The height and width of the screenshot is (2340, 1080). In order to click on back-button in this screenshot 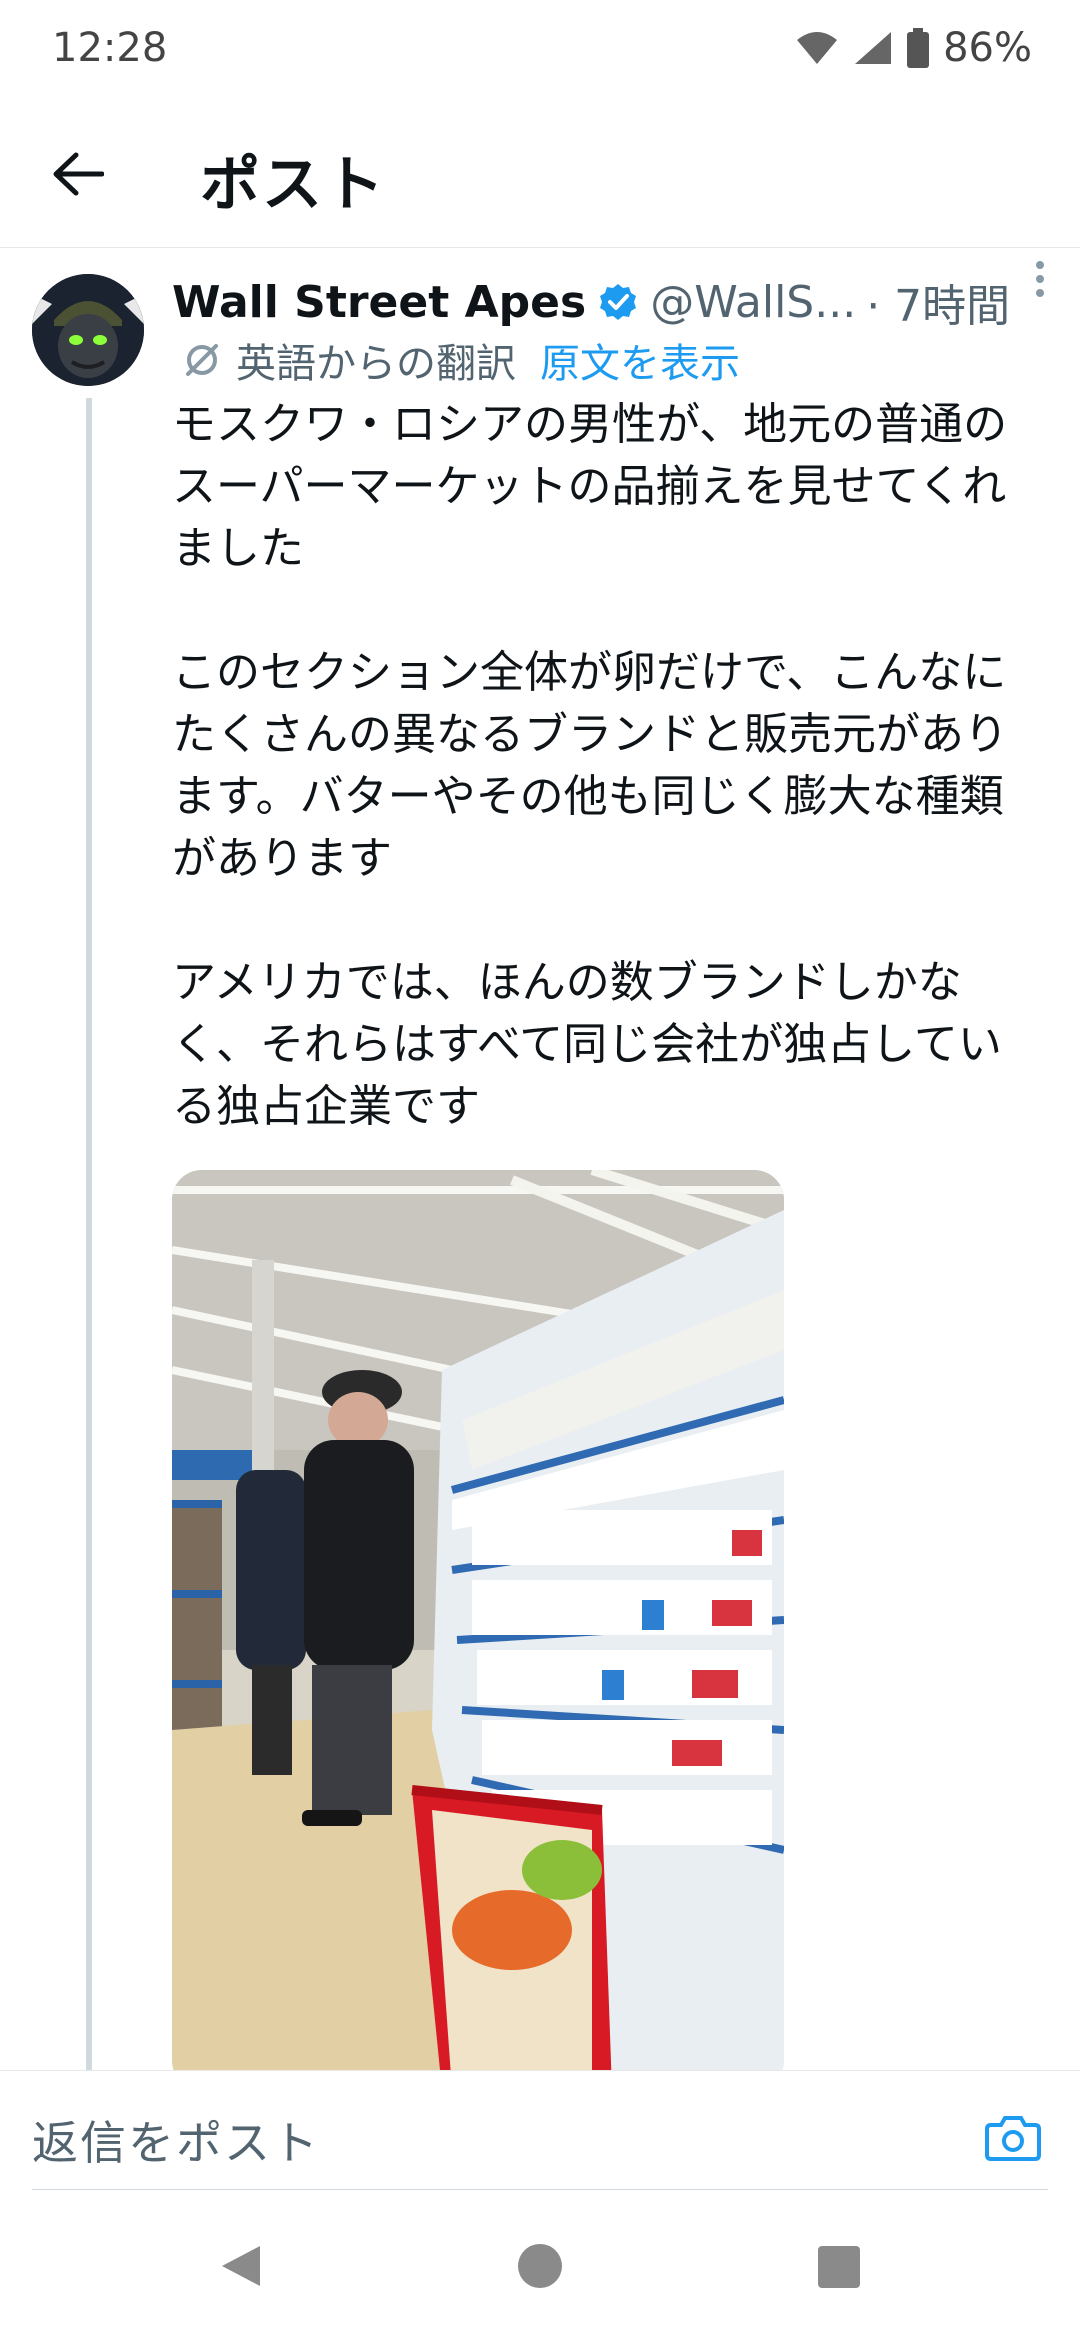, I will do `click(78, 174)`.